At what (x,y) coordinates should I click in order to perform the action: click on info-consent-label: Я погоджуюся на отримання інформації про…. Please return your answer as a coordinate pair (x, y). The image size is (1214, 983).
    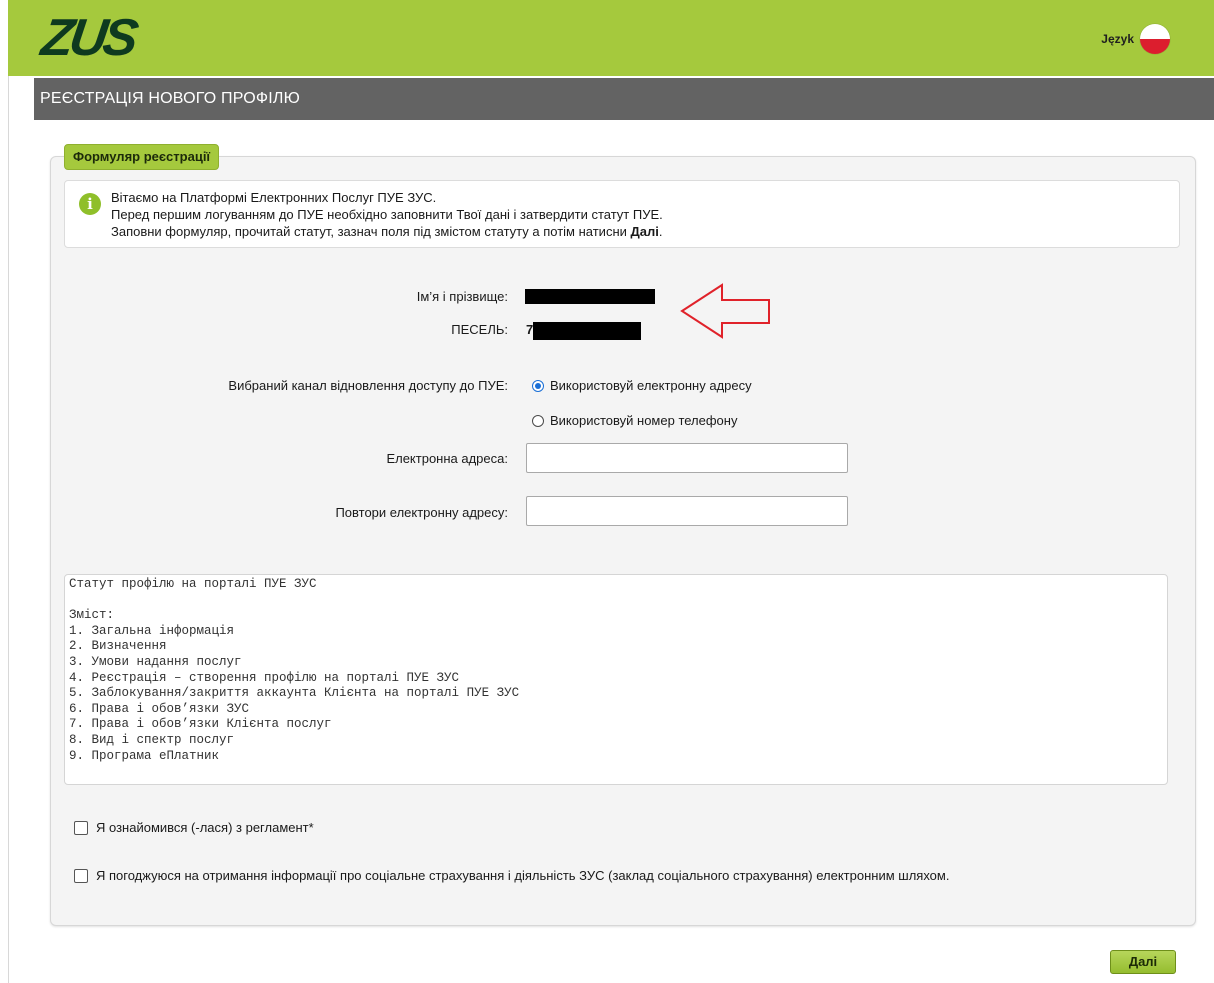
    Looking at the image, I should click on (522, 875).